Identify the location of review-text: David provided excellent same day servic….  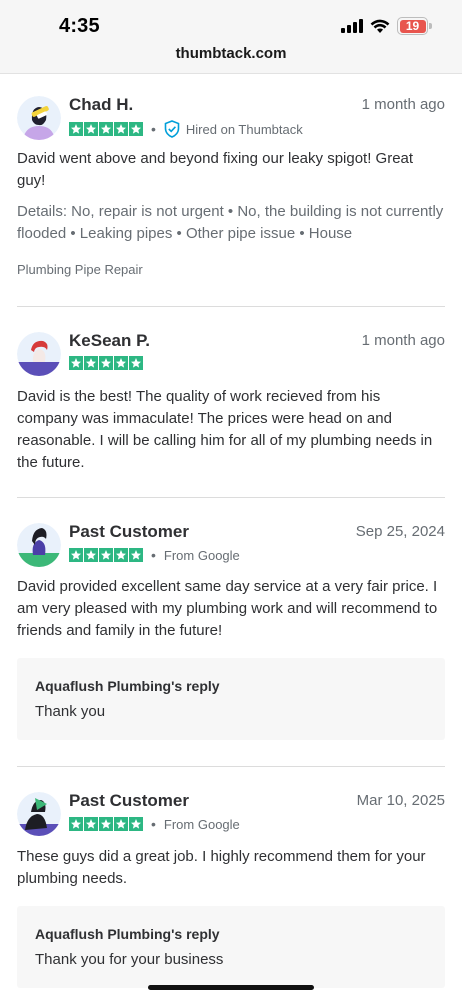
(227, 608).